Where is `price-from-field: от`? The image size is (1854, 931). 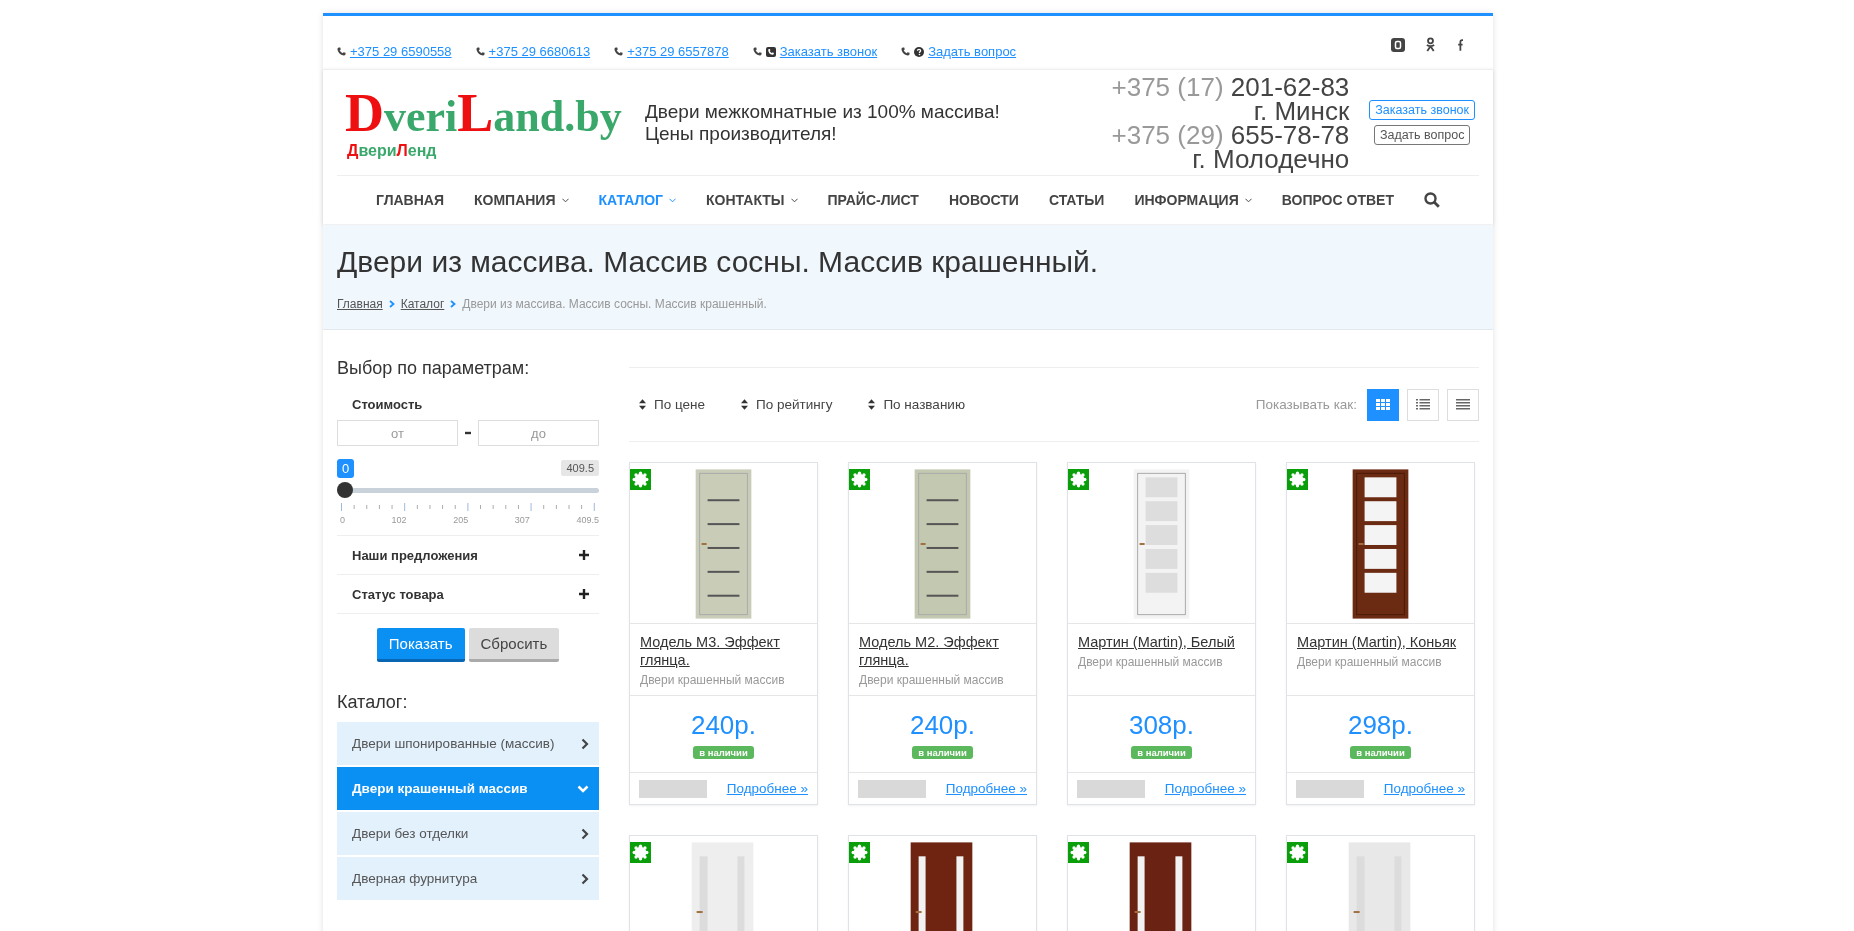 price-from-field: от is located at coordinates (397, 433).